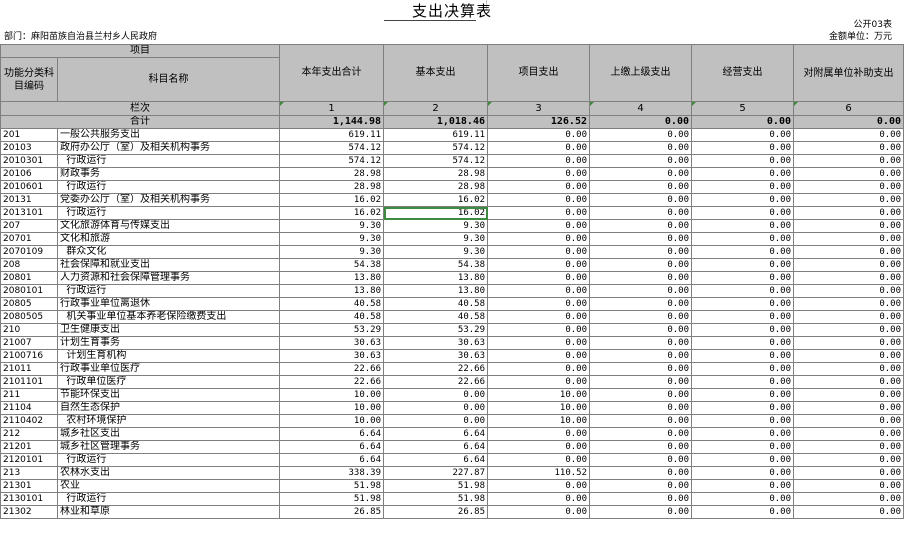 The height and width of the screenshot is (554, 904). I want to click on code-cell: 20103, so click(29, 148).